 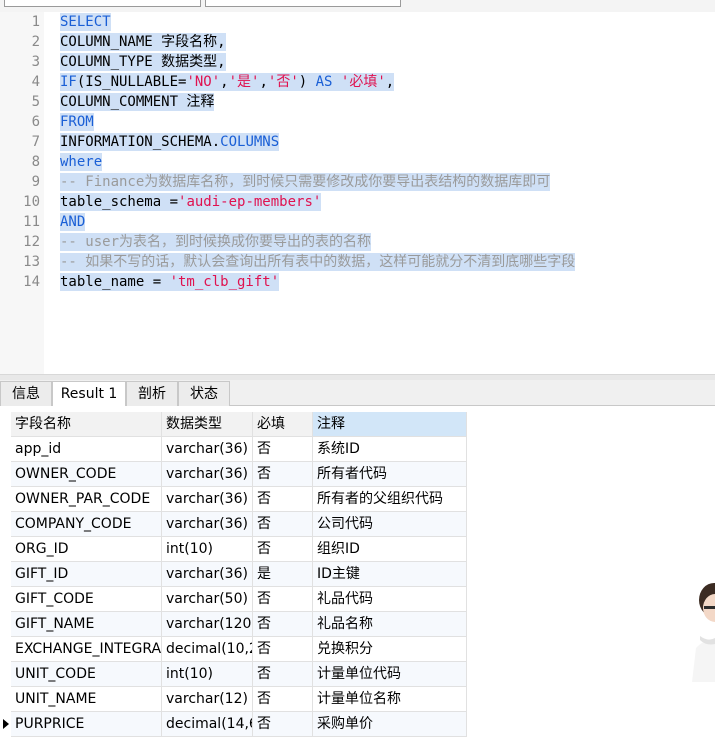 I want to click on column-header: 数据类型, so click(x=207, y=424).